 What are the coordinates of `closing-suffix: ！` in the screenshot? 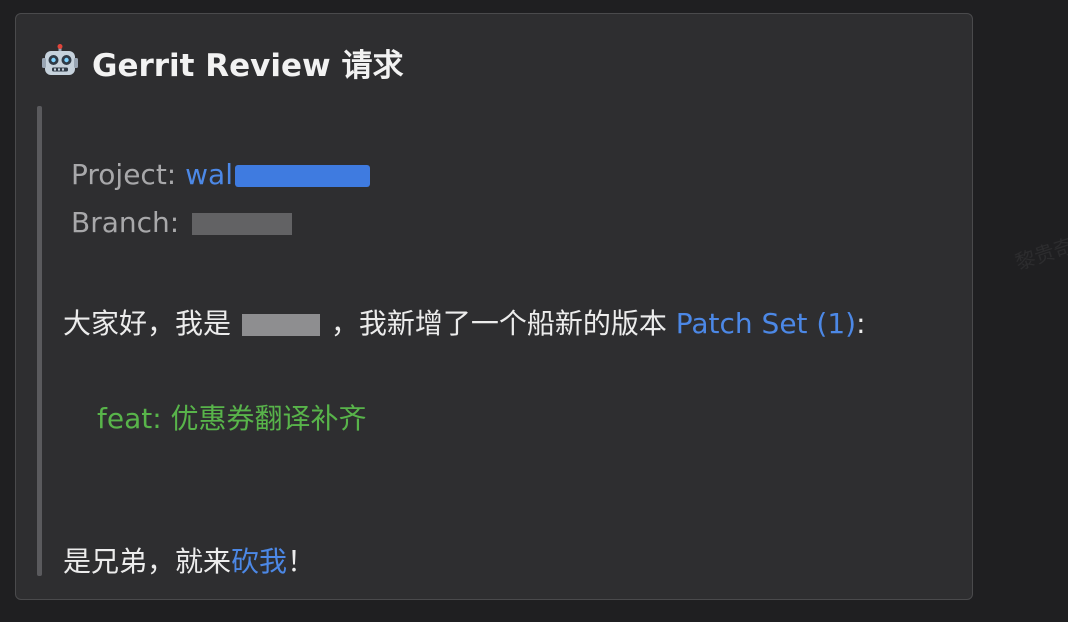 It's located at (301, 561).